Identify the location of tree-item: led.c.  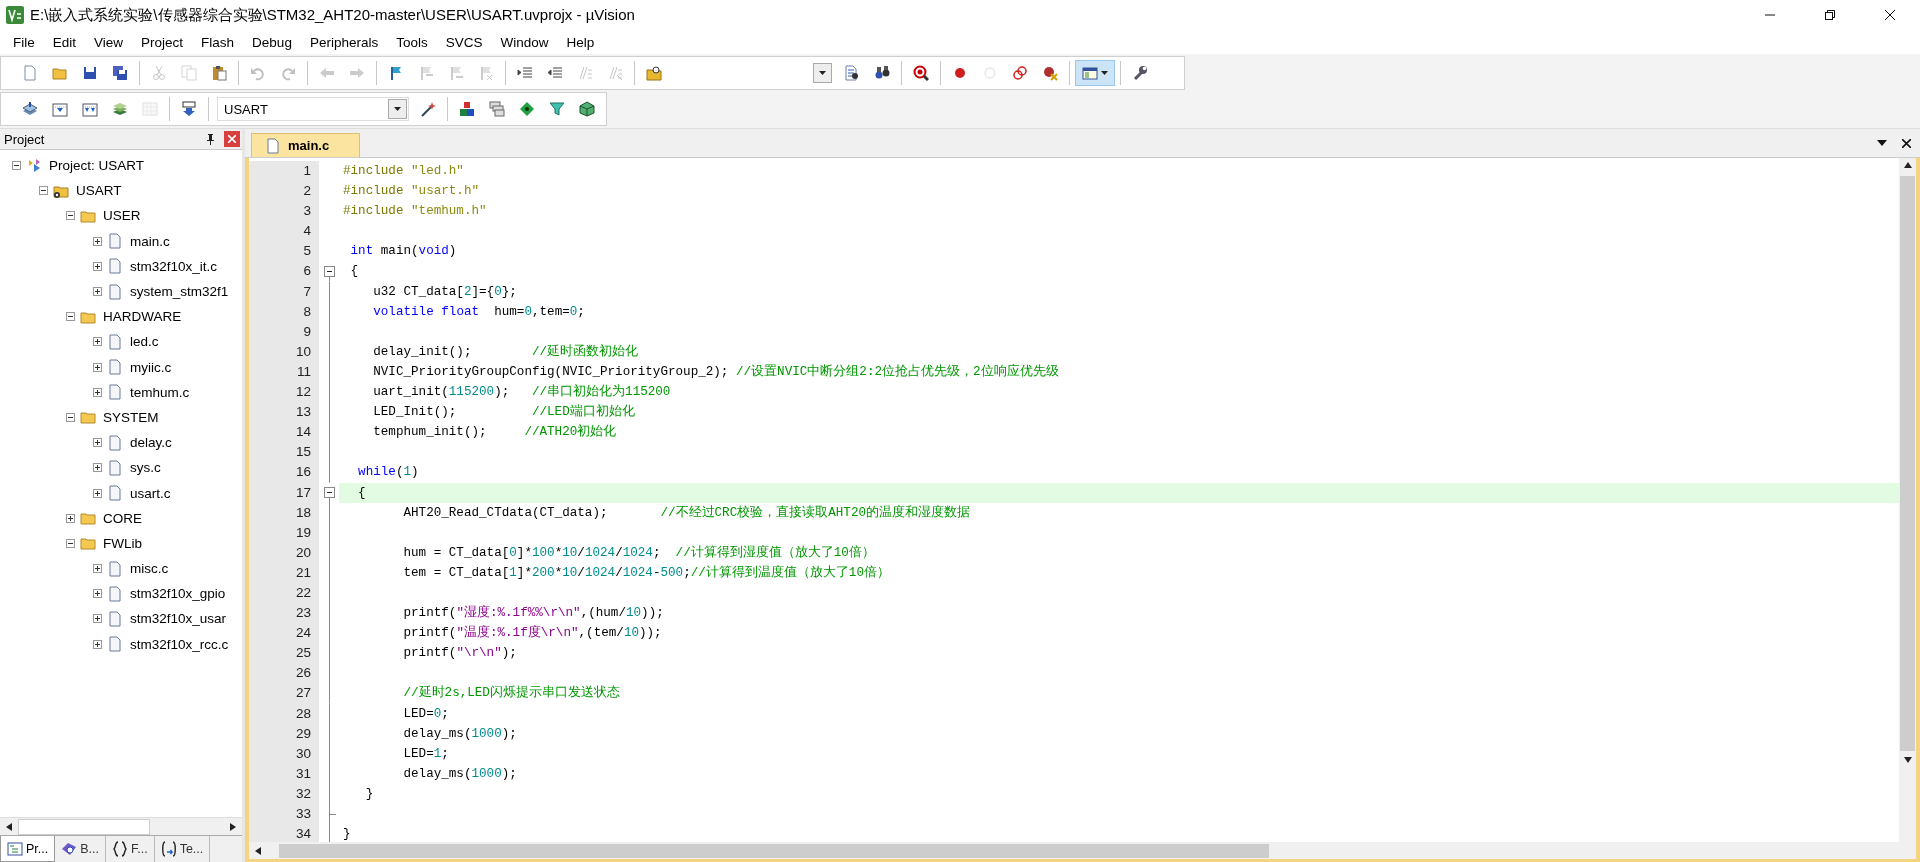
(144, 342).